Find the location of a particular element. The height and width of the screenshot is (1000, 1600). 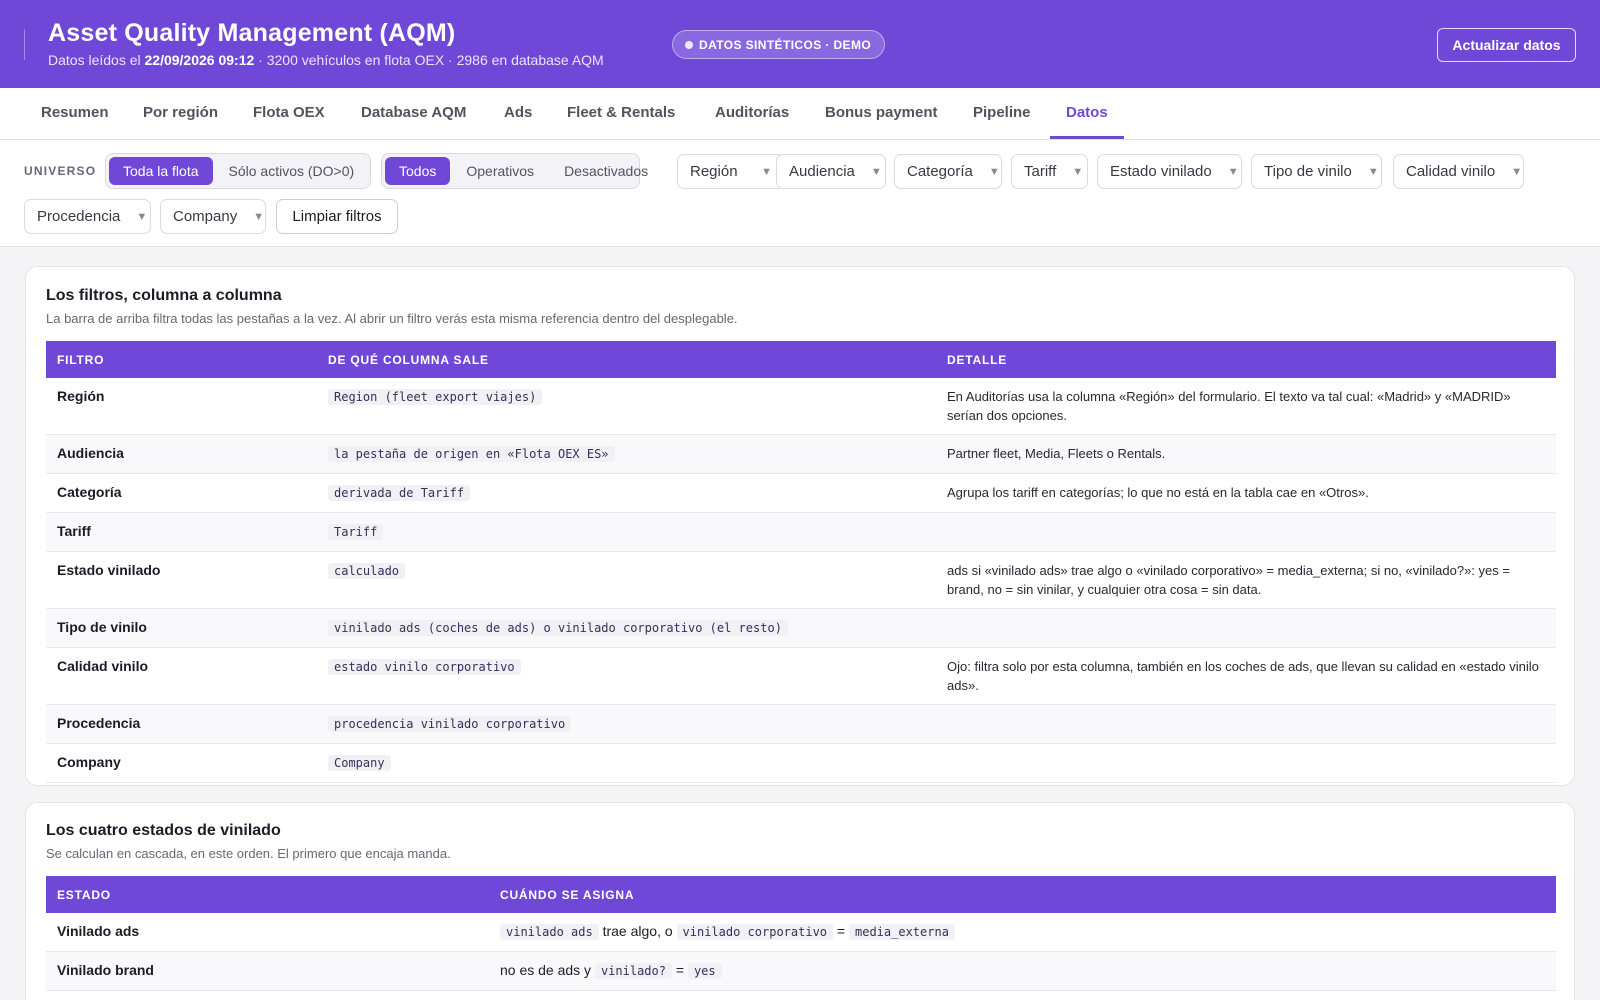

column-name: media_externa is located at coordinates (902, 932).